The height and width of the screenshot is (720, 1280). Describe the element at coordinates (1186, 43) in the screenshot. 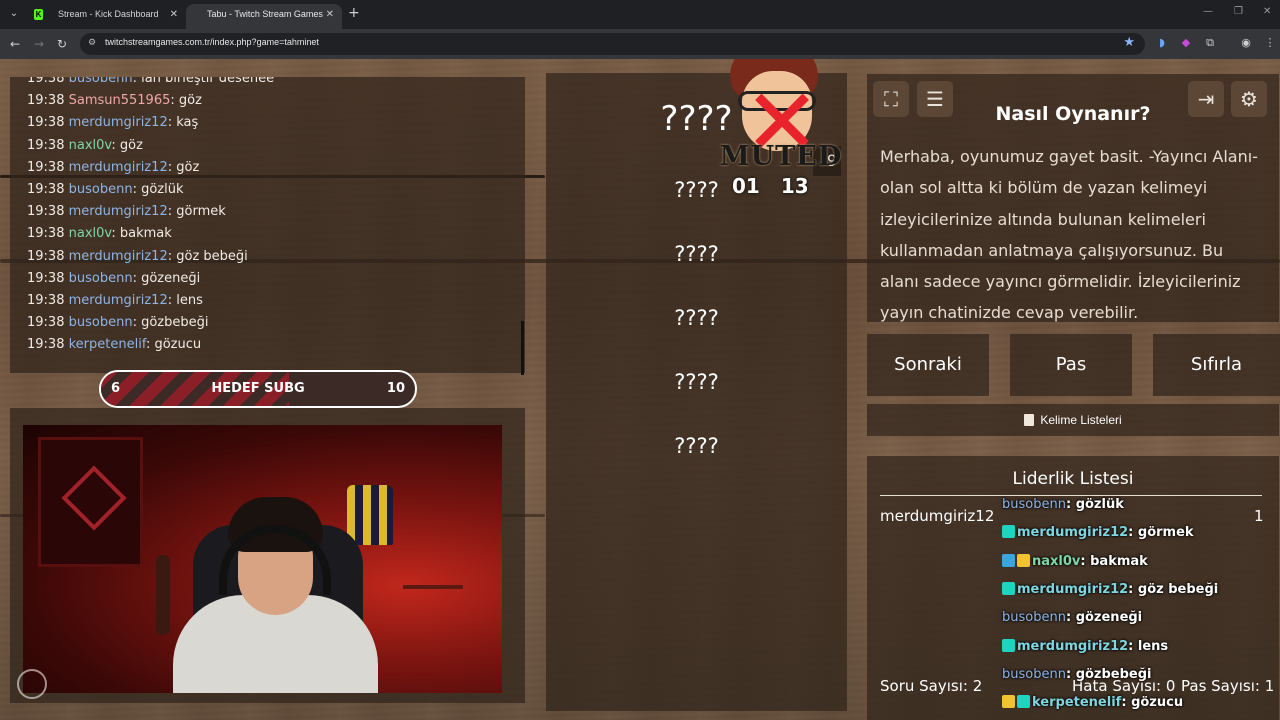

I see `extension-icon: ◆` at that location.